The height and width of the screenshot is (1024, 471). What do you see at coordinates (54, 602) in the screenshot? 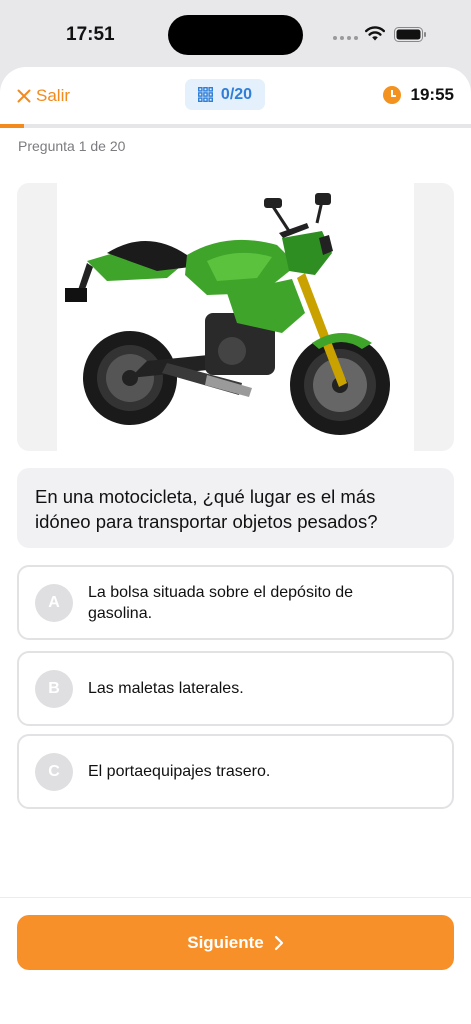
I see `option-letter: A` at bounding box center [54, 602].